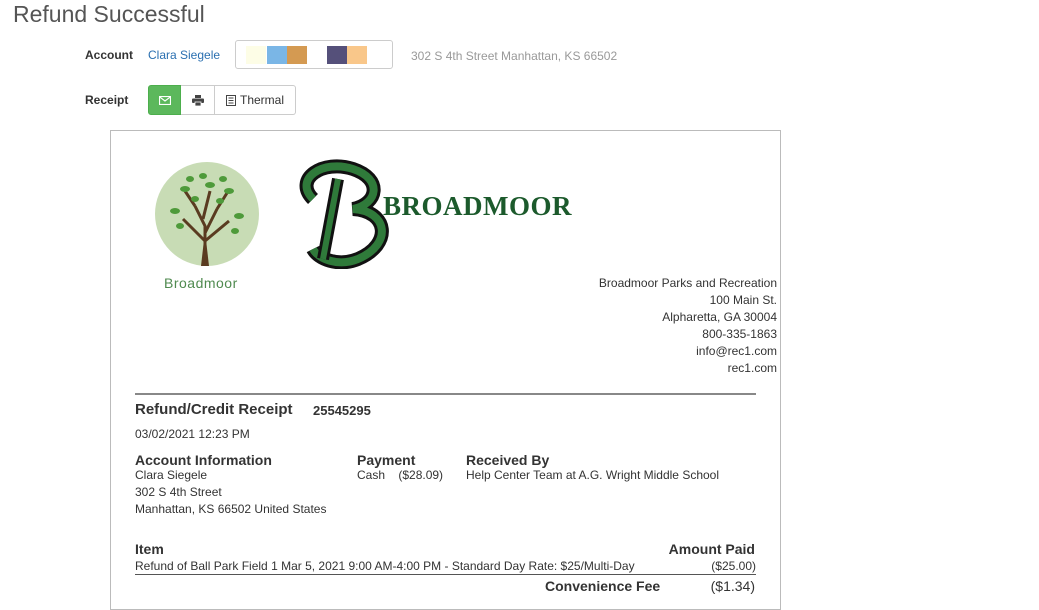 The width and height of the screenshot is (1039, 610). What do you see at coordinates (732, 586) in the screenshot?
I see `convenience-fee-amount: ($1.34)` at bounding box center [732, 586].